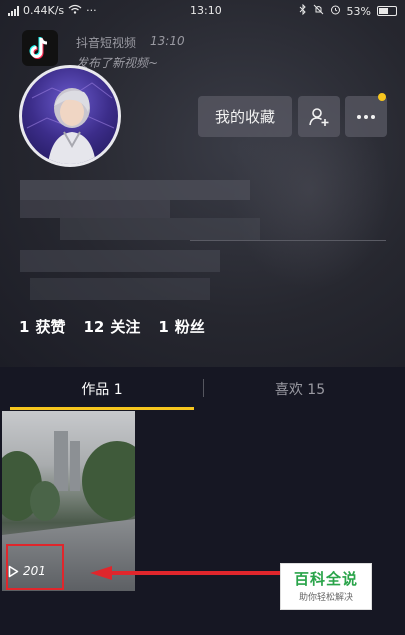 The height and width of the screenshot is (635, 405). Describe the element at coordinates (325, 598) in the screenshot. I see `watermark-subtitle: 助你轻松解决` at that location.